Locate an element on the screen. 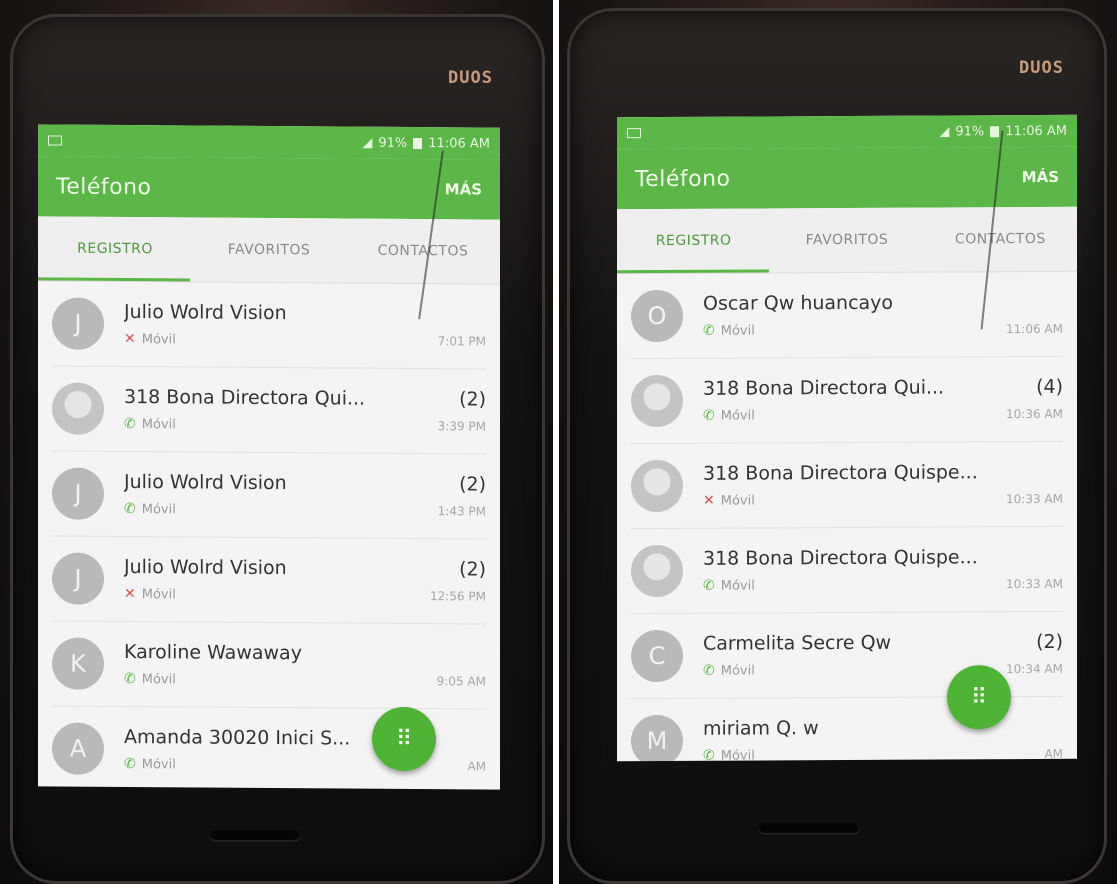 This screenshot has height=884, width=1117. brand-logo: DUOS is located at coordinates (470, 78).